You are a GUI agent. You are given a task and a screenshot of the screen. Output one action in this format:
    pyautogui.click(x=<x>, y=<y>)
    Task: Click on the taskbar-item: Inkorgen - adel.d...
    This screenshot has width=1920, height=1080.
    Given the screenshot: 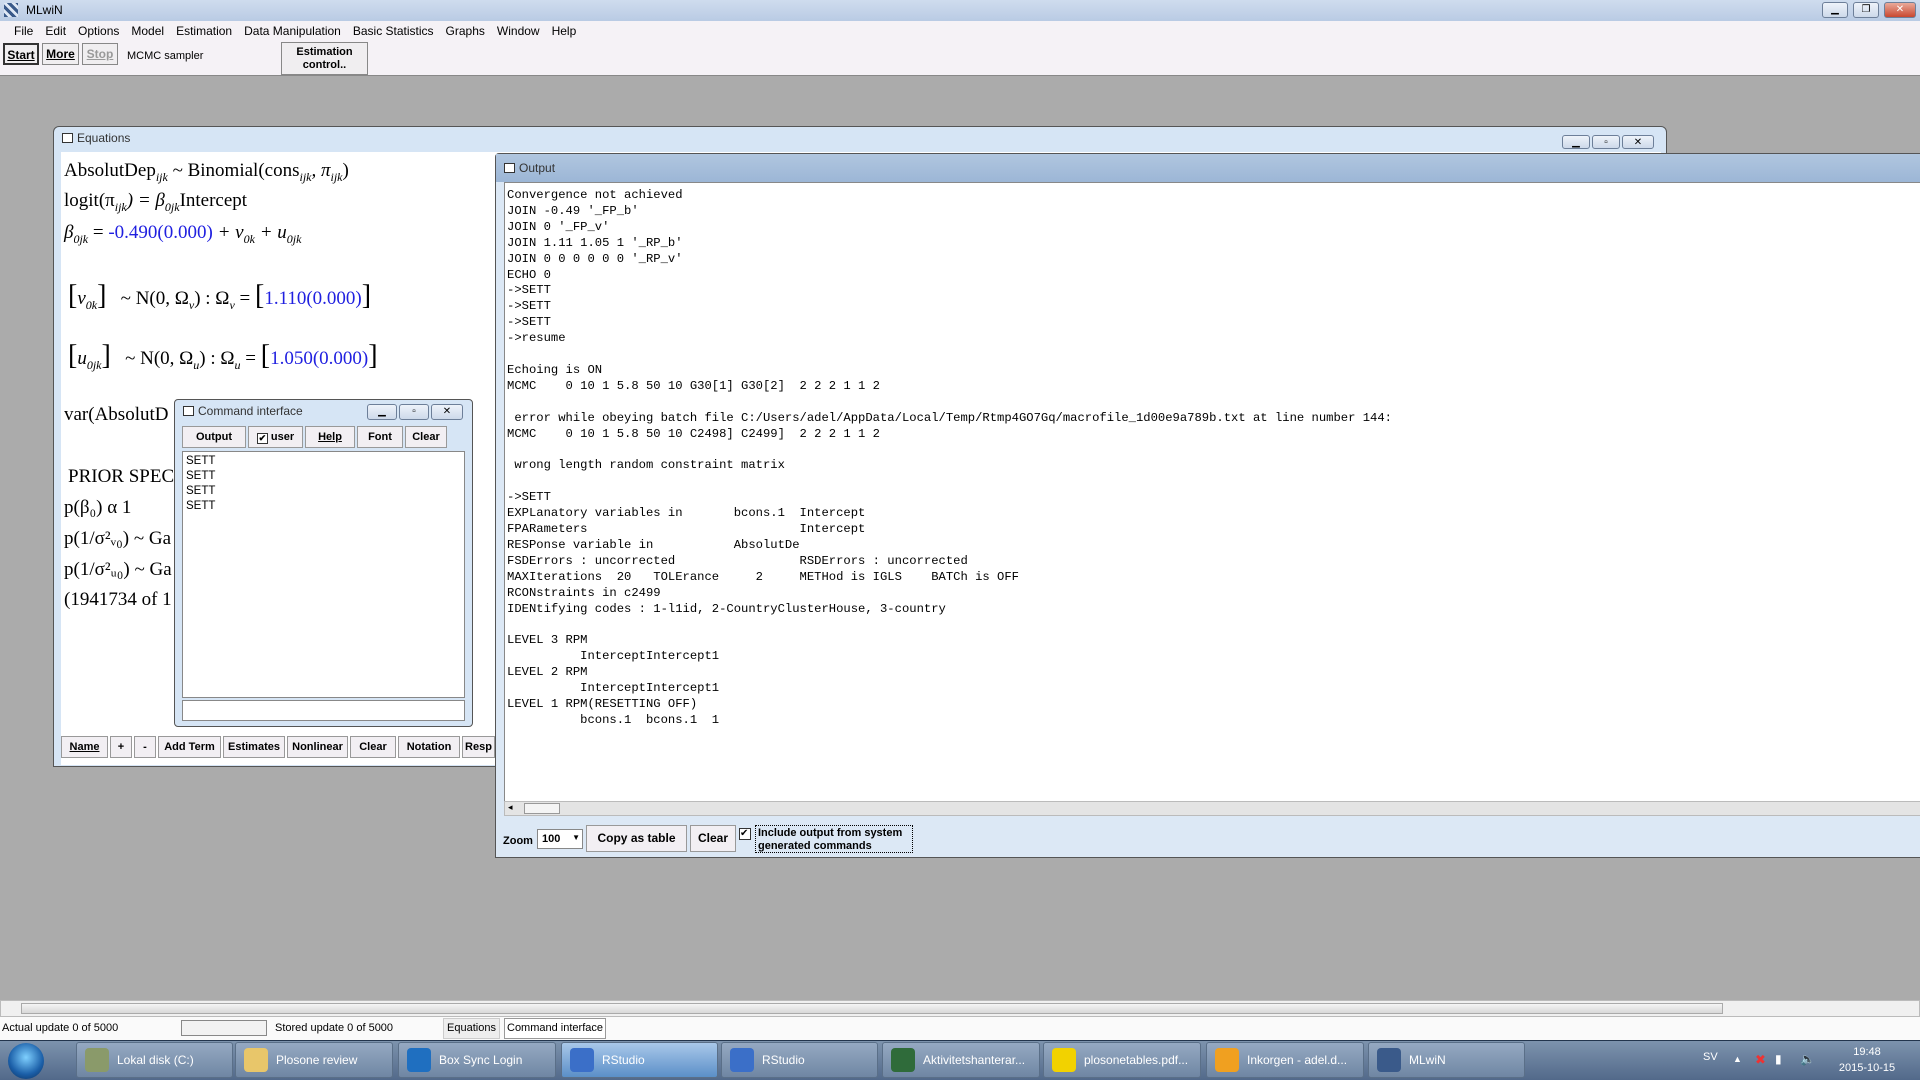 What is the action you would take?
    pyautogui.click(x=1285, y=1060)
    